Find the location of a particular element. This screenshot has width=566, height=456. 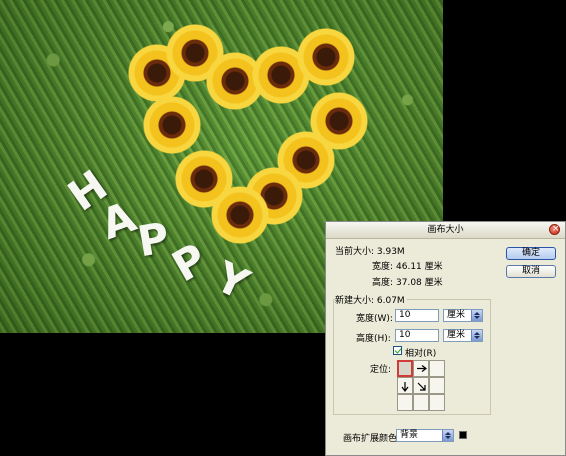

width-unit-select: 厘米 is located at coordinates (463, 315).